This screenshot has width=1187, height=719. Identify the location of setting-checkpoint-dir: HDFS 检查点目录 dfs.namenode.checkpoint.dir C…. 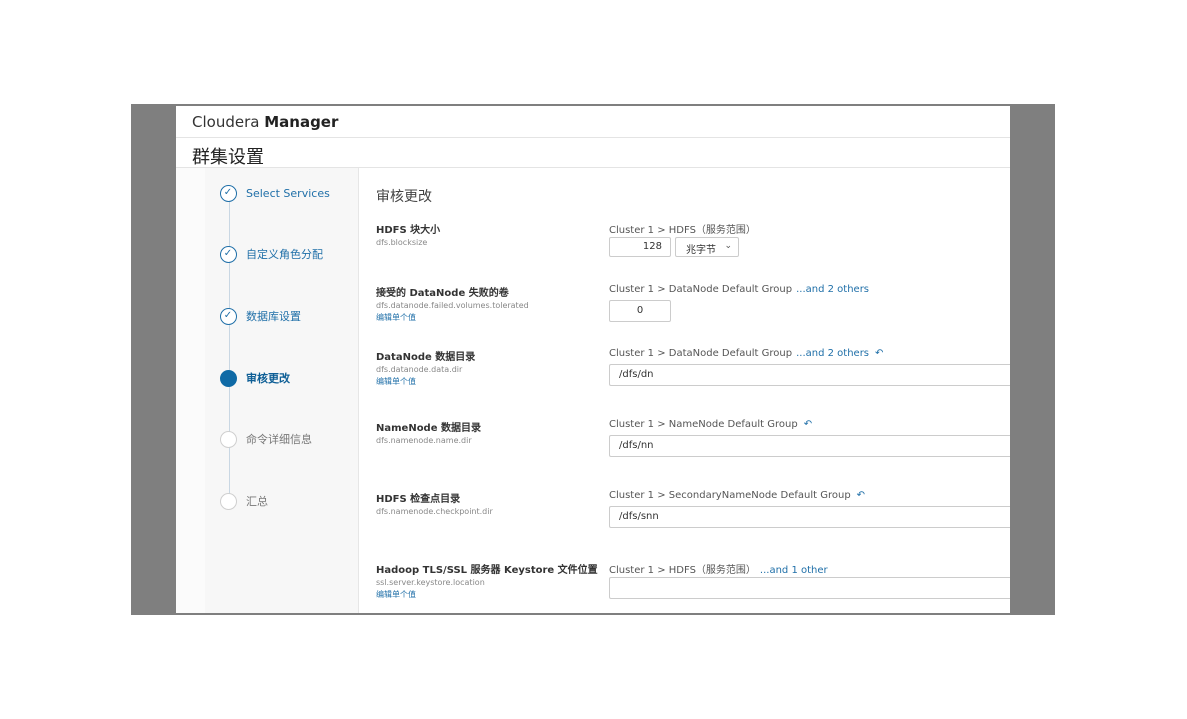
(693, 509).